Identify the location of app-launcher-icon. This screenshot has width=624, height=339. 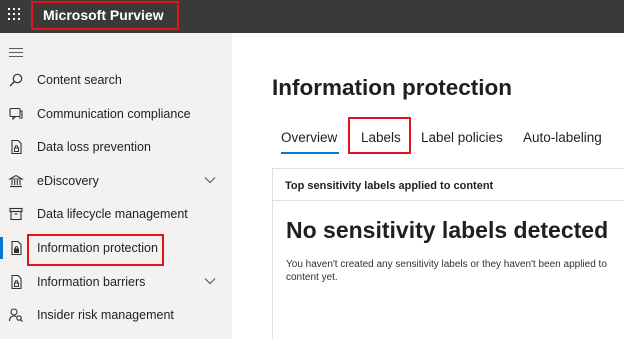
(15, 15).